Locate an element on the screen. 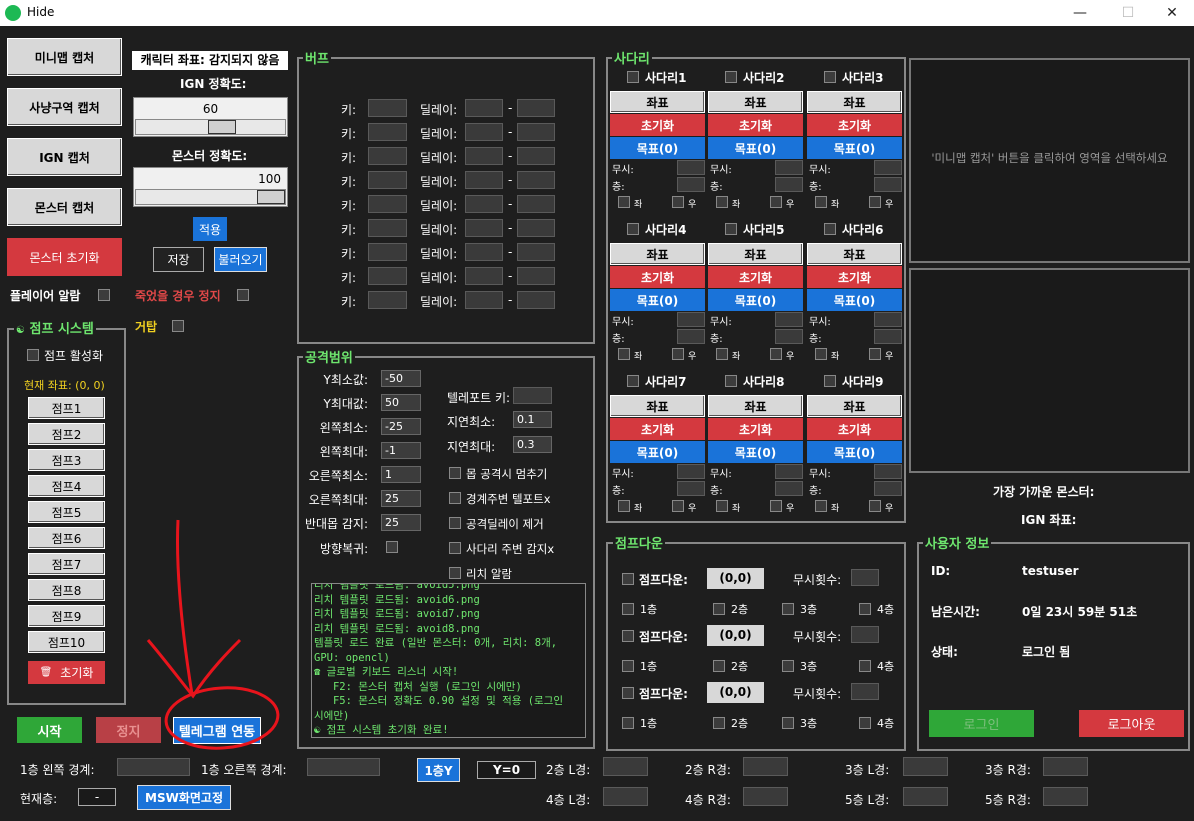 This screenshot has height=821, width=1194. attack-field-input: 1 is located at coordinates (401, 474).